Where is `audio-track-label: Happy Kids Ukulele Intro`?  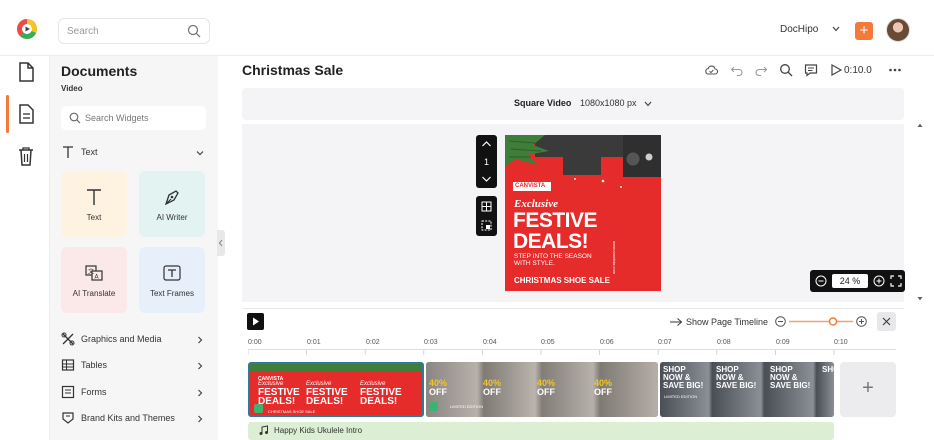
audio-track-label: Happy Kids Ukulele Intro is located at coordinates (318, 430).